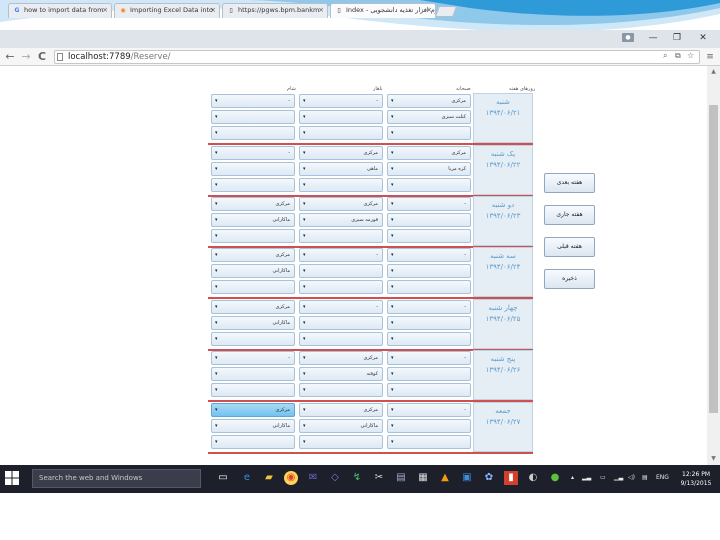 The width and height of the screenshot is (720, 540). I want to click on windows-start-icon, so click(12, 478).